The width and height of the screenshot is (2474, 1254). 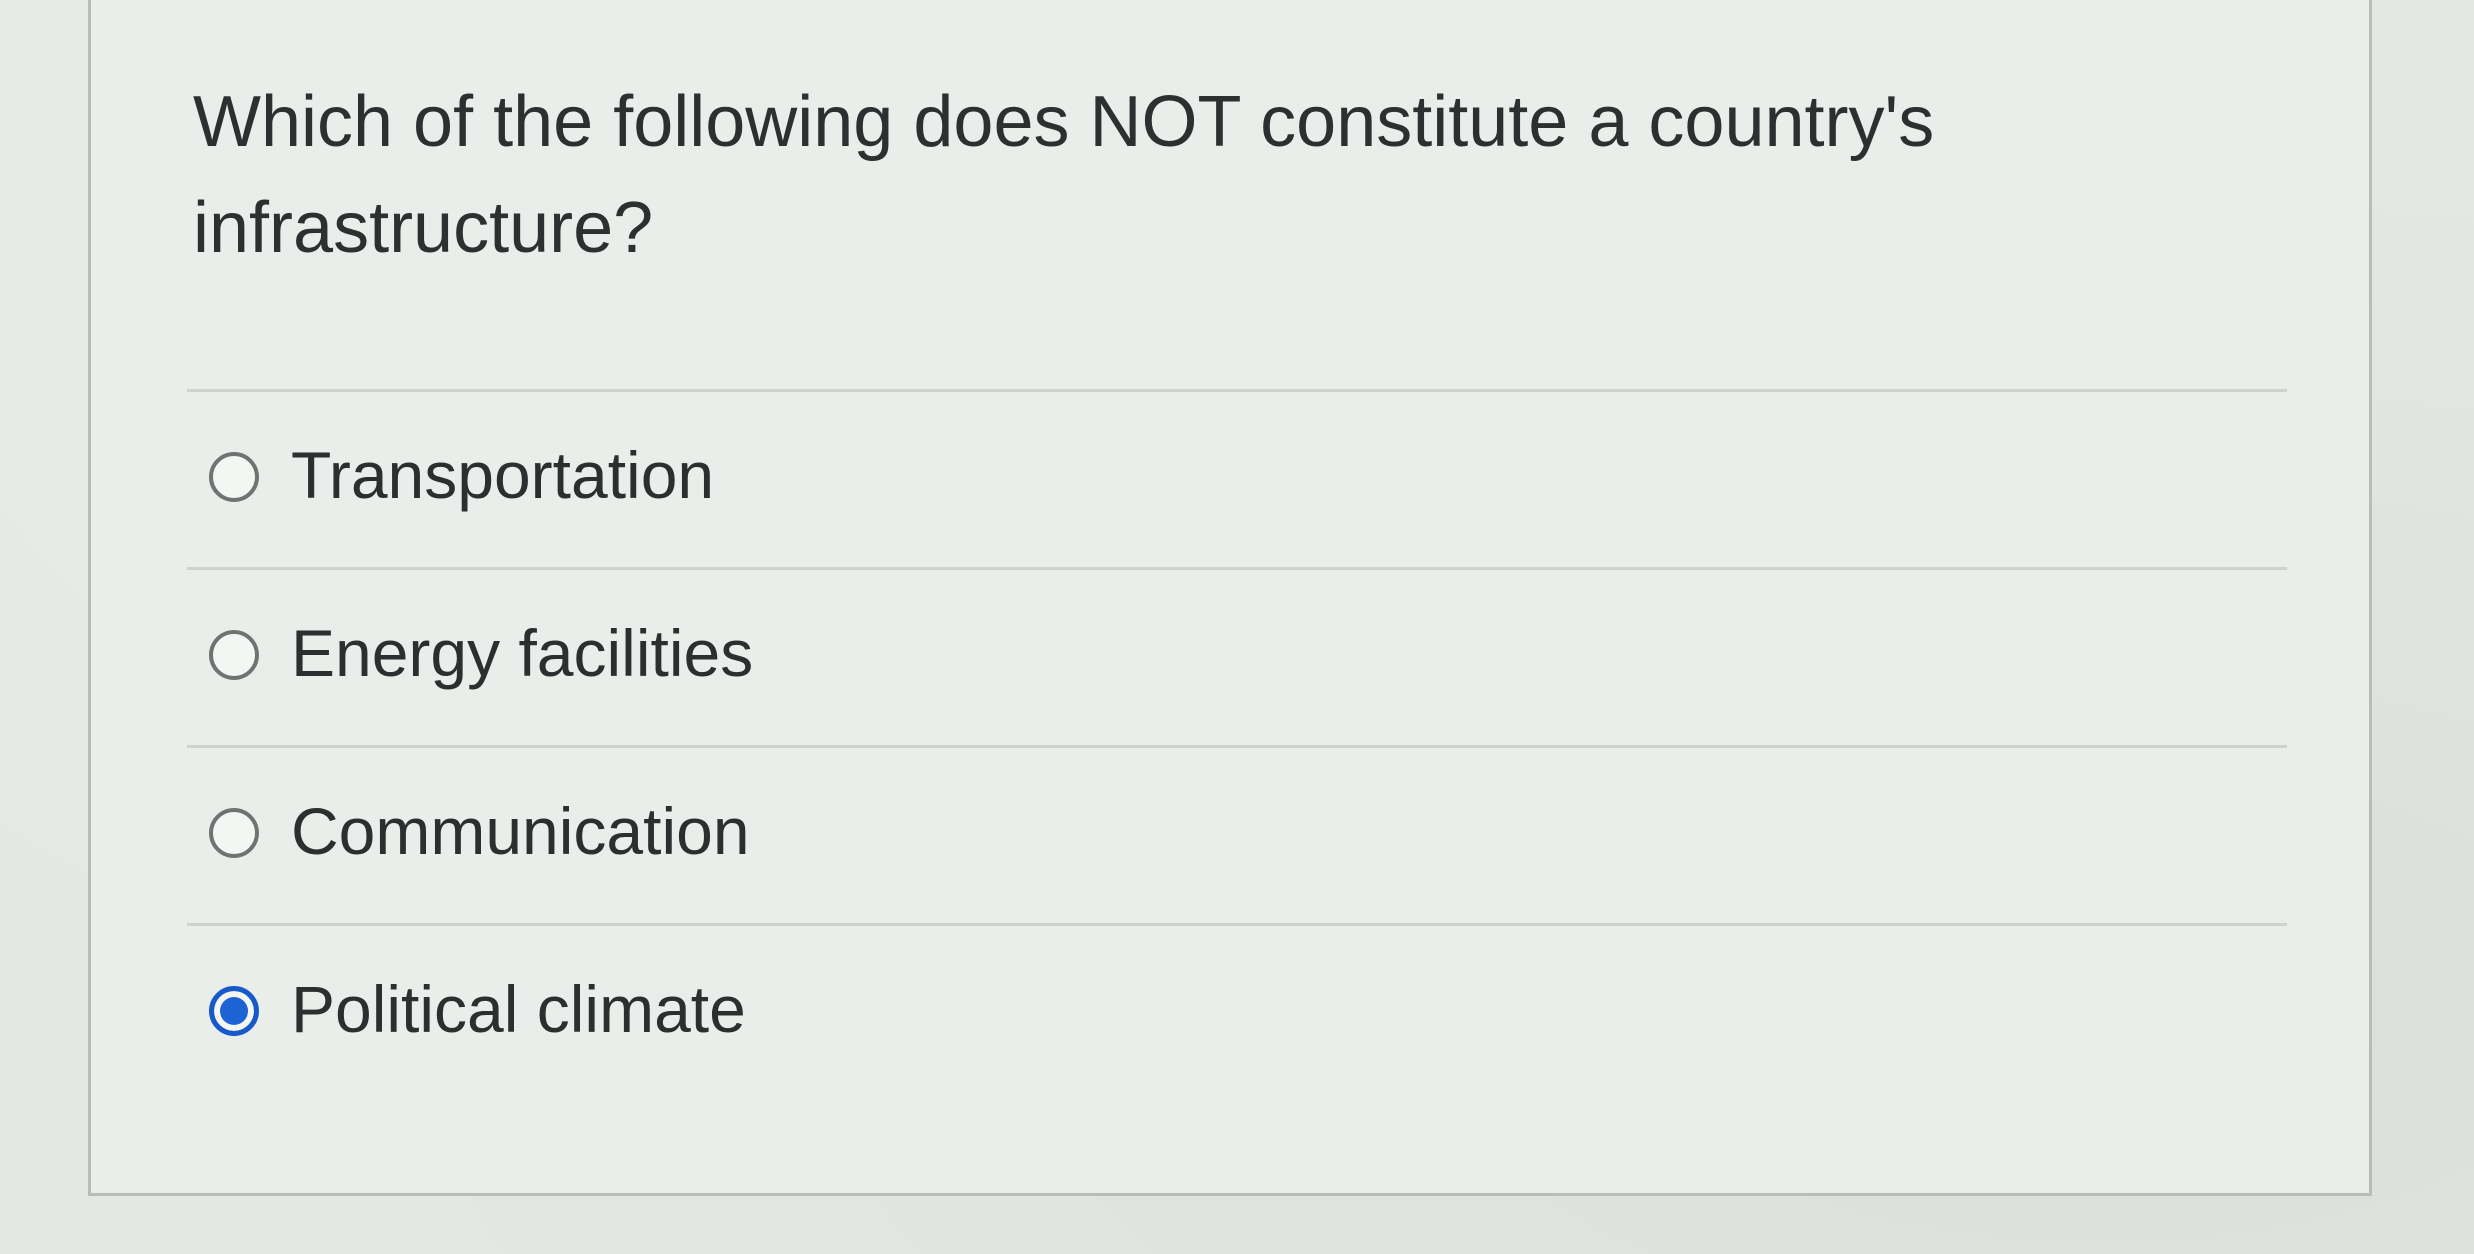 I want to click on answer-option-transportation: Transportation, so click(x=1237, y=478).